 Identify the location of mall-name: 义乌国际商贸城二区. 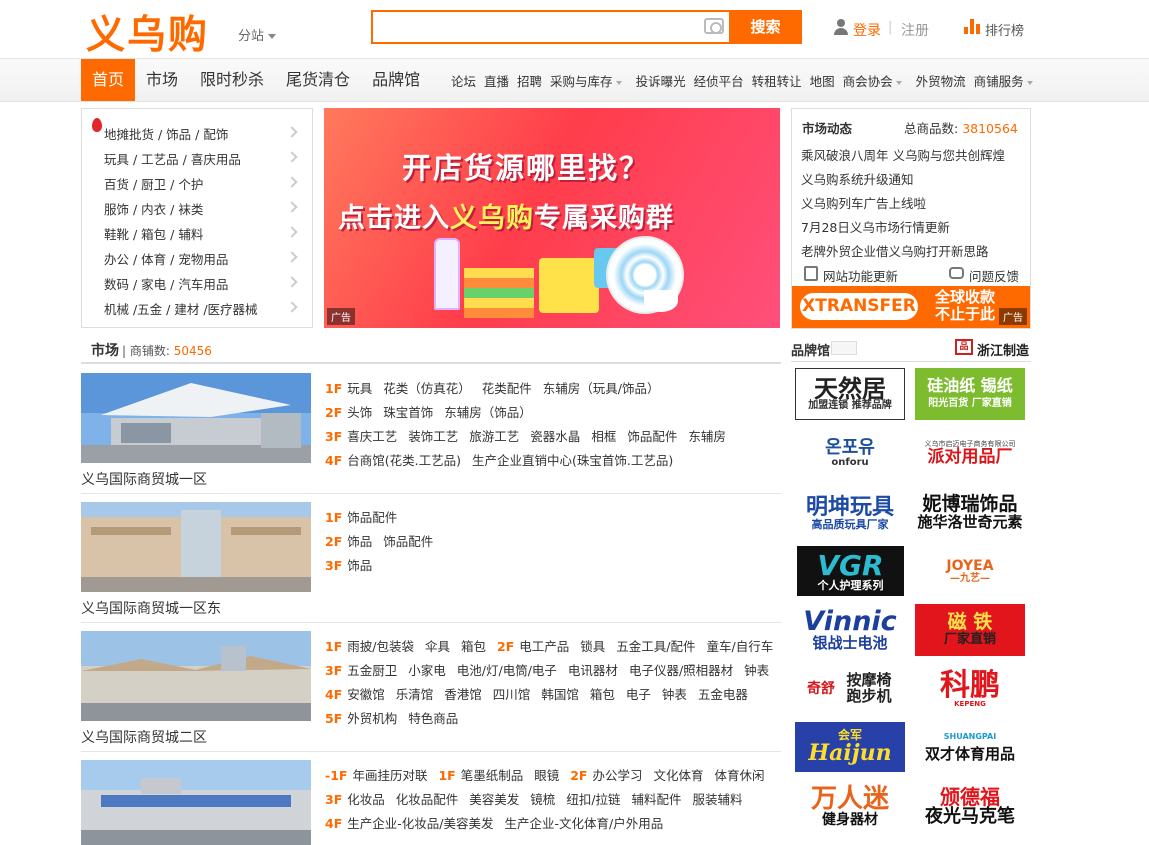
(144, 737).